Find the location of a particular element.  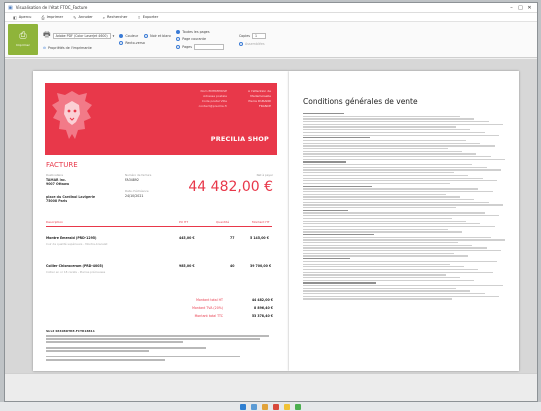

grand-total-value: 53 378,40 € is located at coordinates (262, 316).